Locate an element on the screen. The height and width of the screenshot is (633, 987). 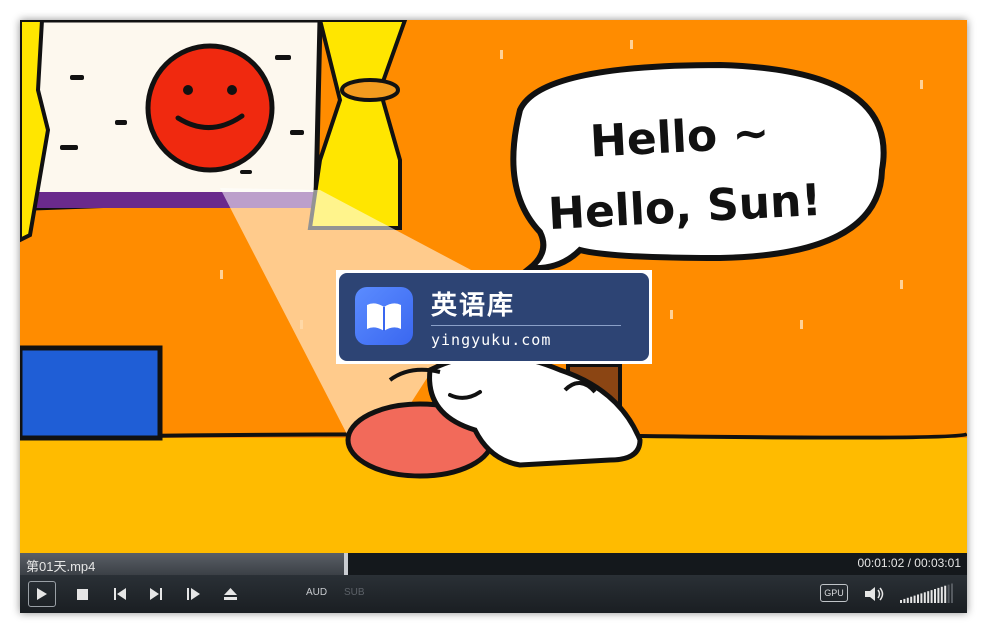
play-button is located at coordinates (42, 594).